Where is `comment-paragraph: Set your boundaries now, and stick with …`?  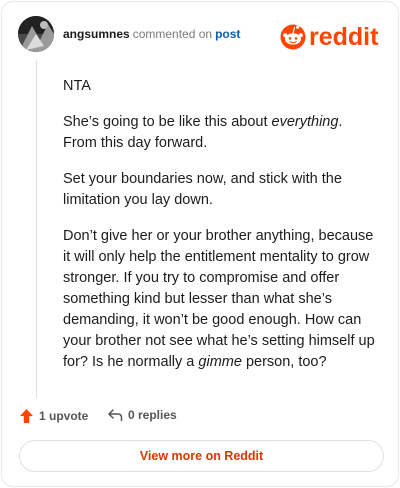 comment-paragraph: Set your boundaries now, and stick with … is located at coordinates (219, 190).